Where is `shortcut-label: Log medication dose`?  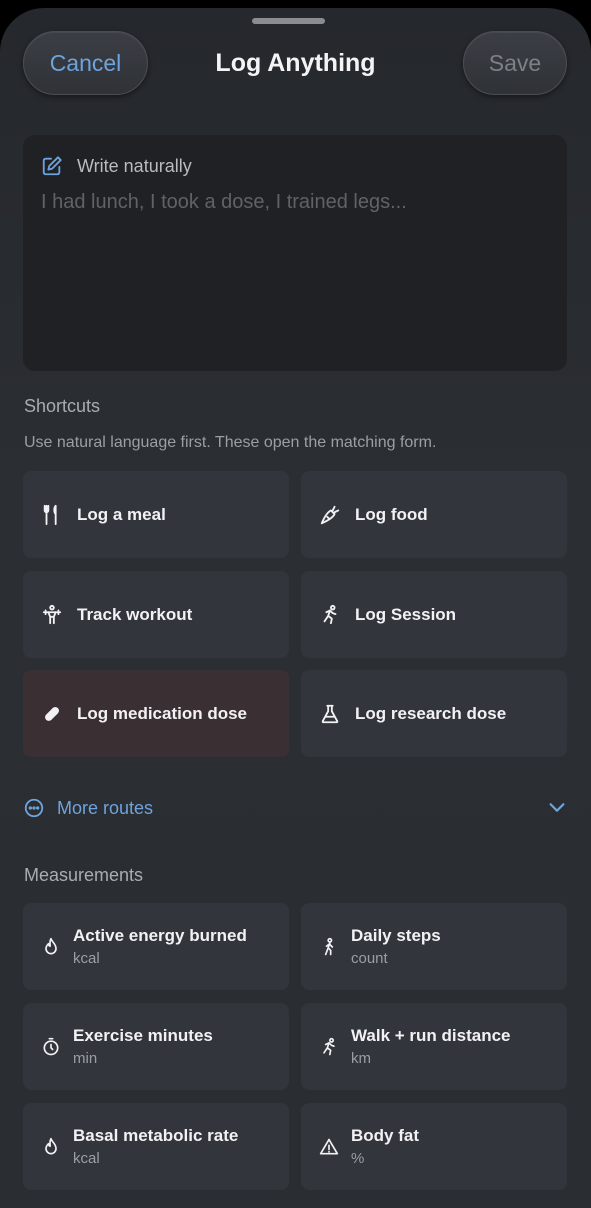 shortcut-label: Log medication dose is located at coordinates (162, 713).